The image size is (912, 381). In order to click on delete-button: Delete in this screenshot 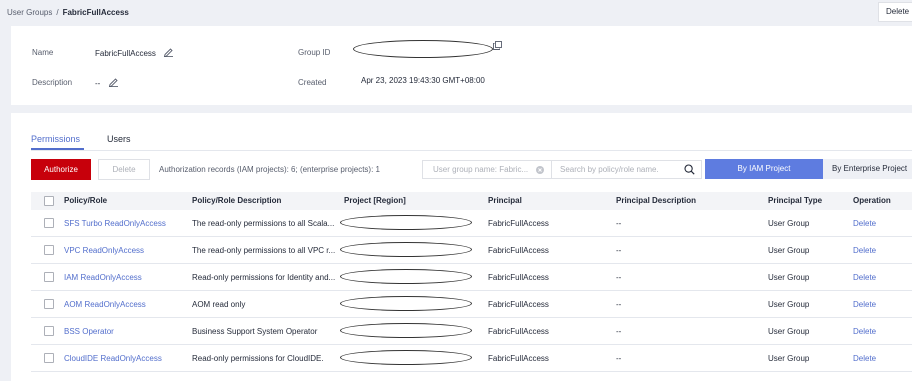, I will do `click(124, 169)`.